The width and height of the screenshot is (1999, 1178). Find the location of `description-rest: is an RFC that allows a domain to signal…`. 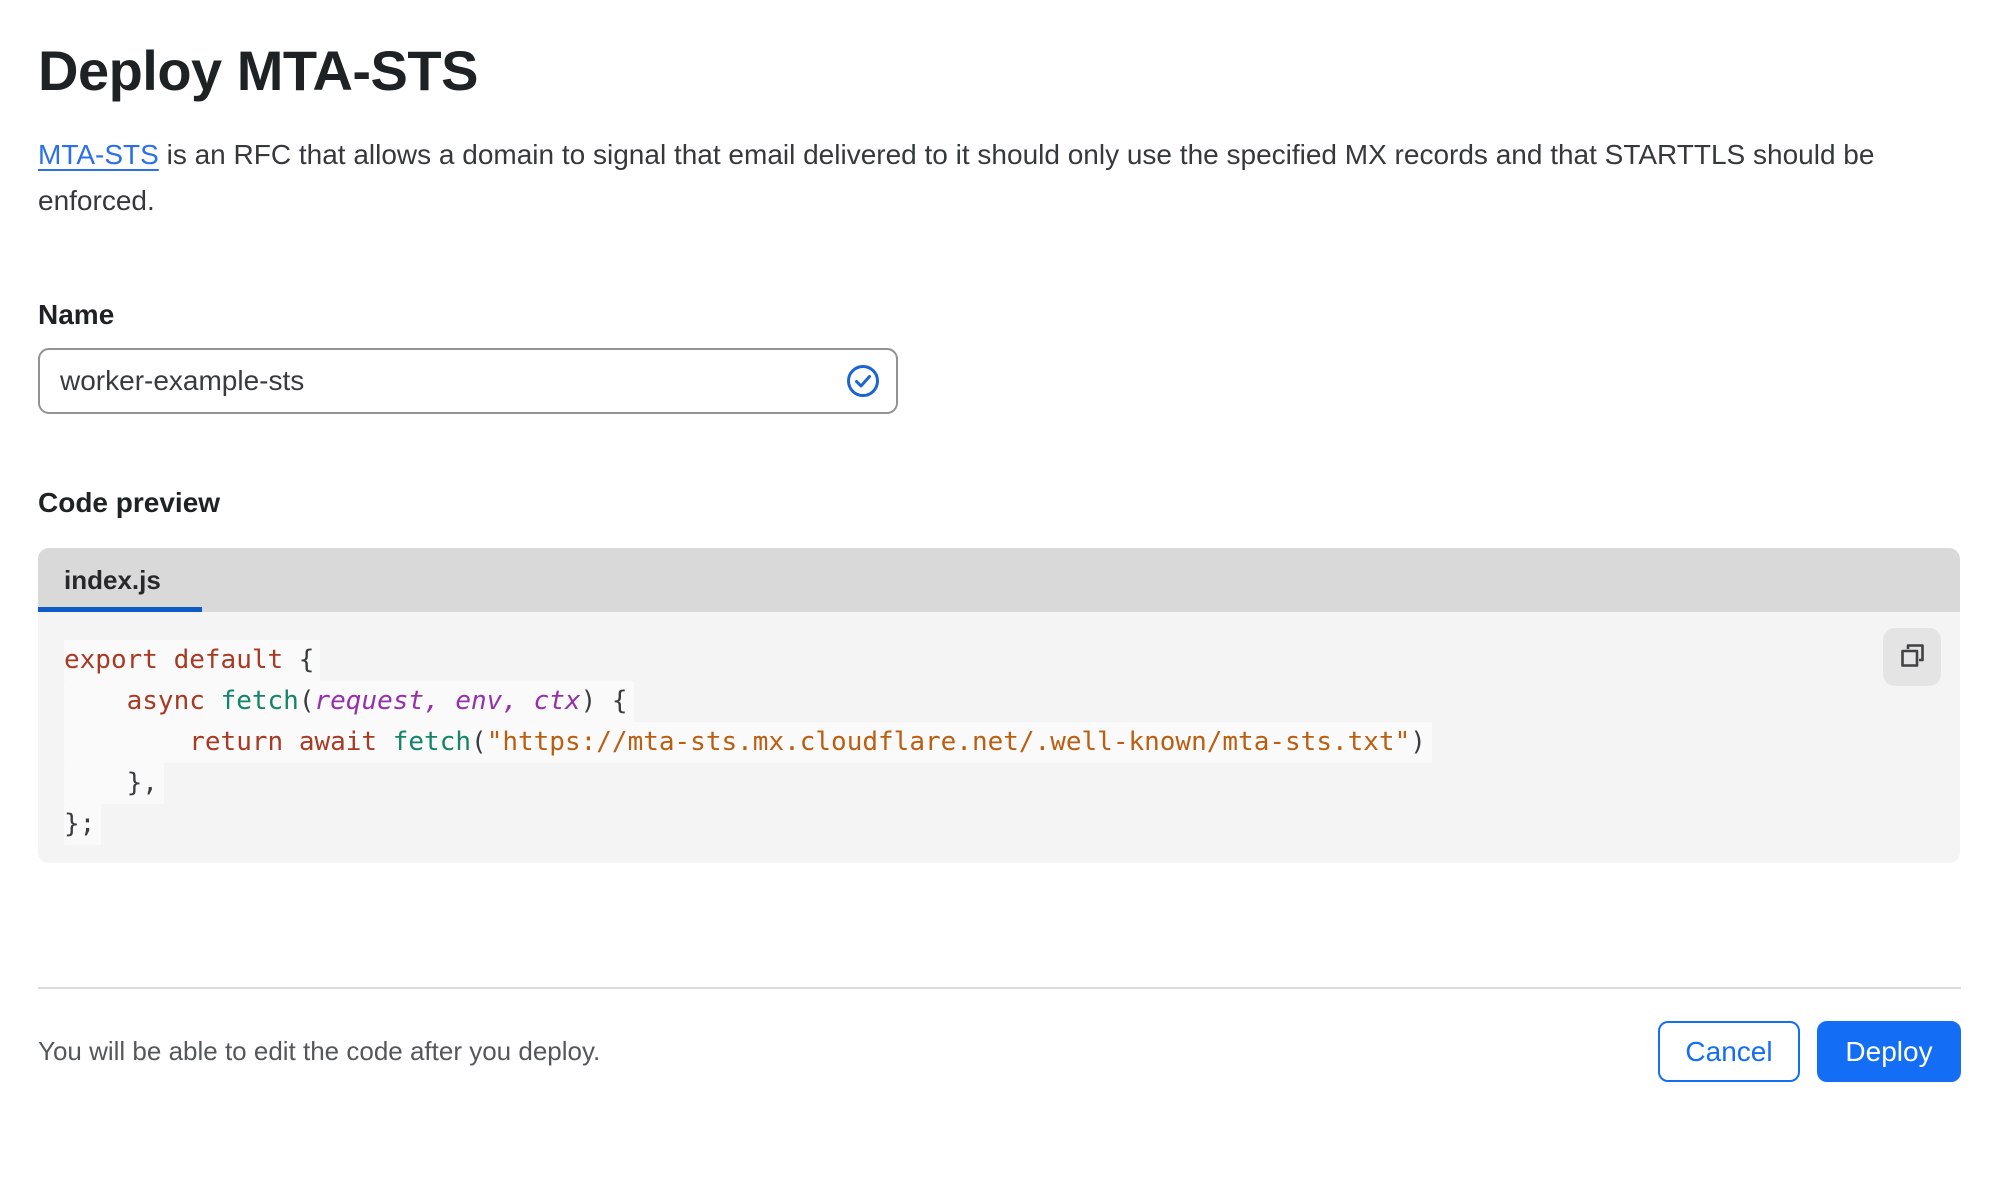

description-rest: is an RFC that allows a domain to signal… is located at coordinates (956, 177).